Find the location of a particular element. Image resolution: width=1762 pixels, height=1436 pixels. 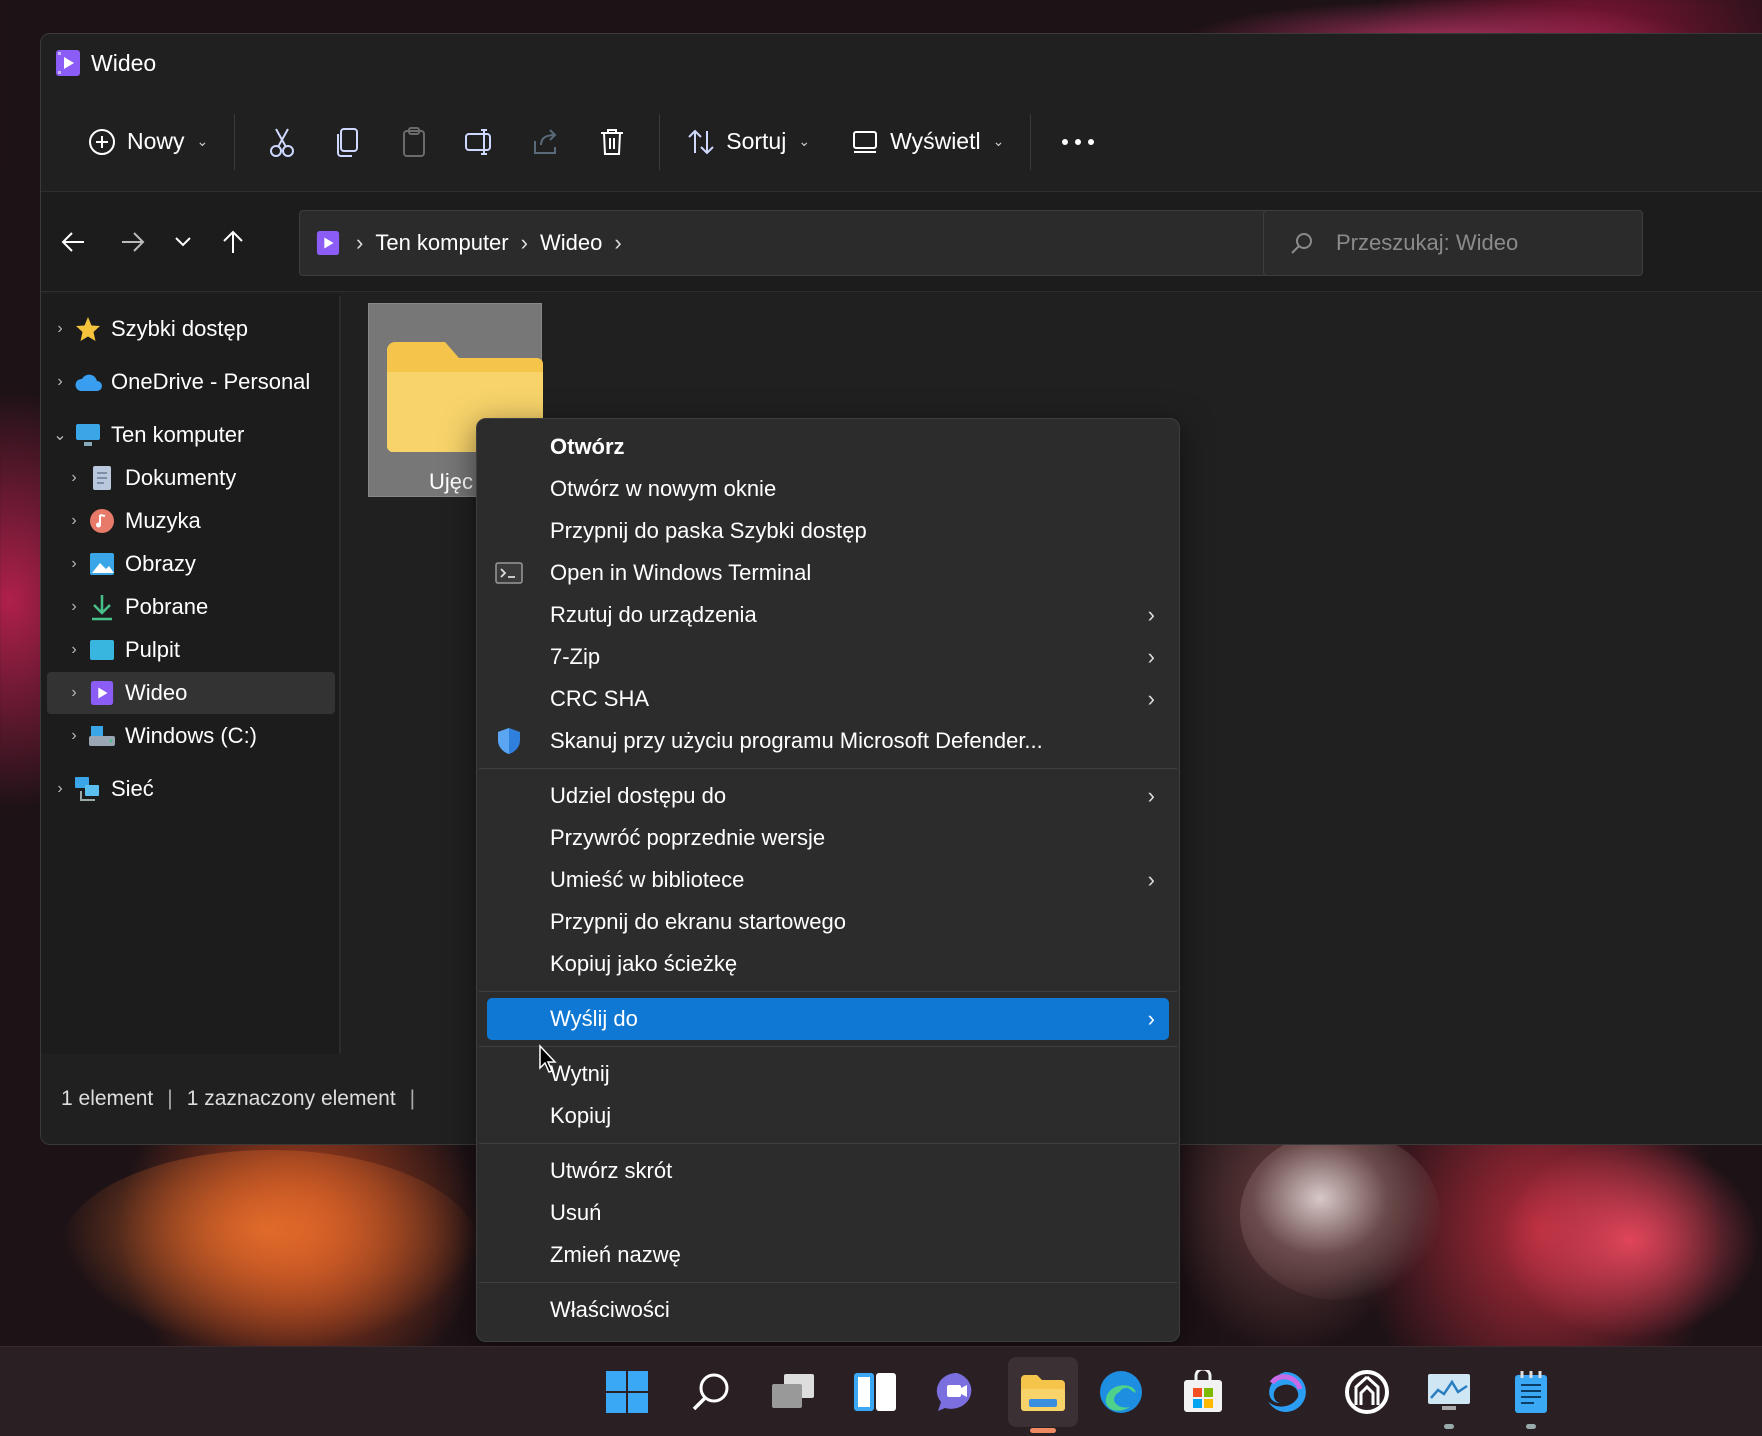

menu-item-open: Otwórz is located at coordinates (828, 447).